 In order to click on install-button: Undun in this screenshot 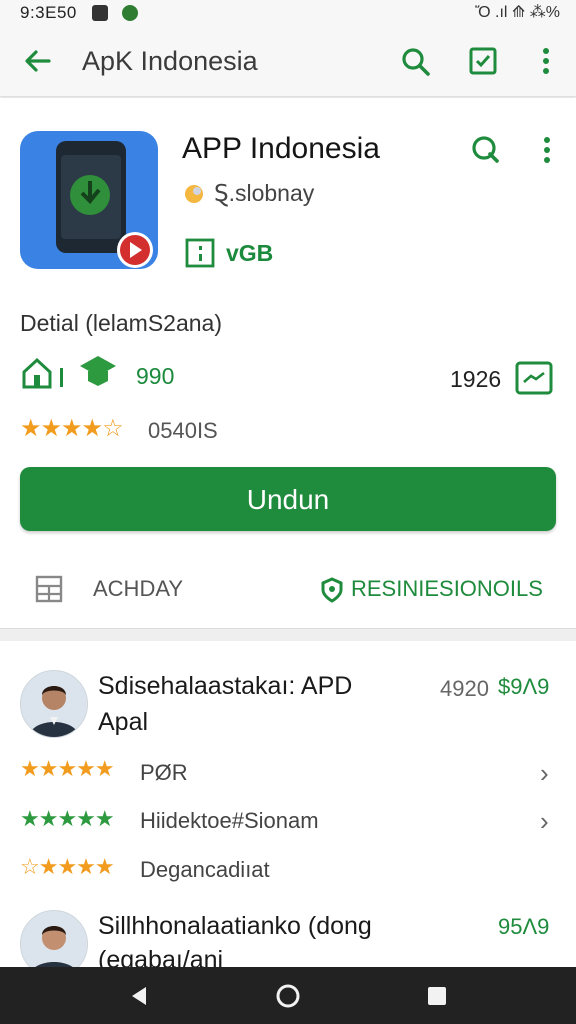, I will do `click(288, 499)`.